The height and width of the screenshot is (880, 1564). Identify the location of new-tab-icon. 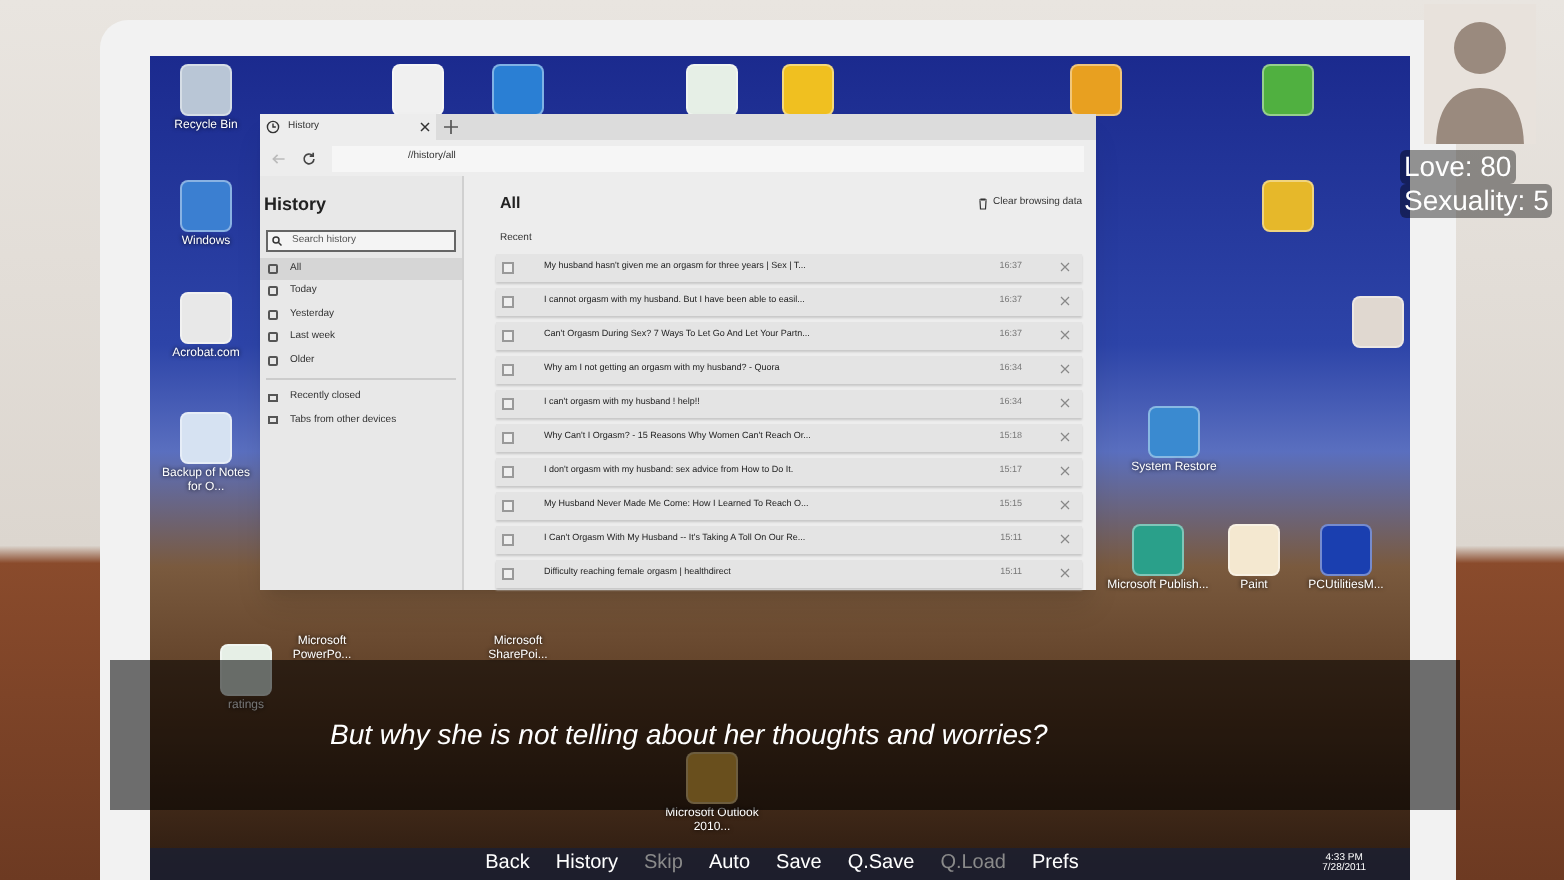
(451, 127).